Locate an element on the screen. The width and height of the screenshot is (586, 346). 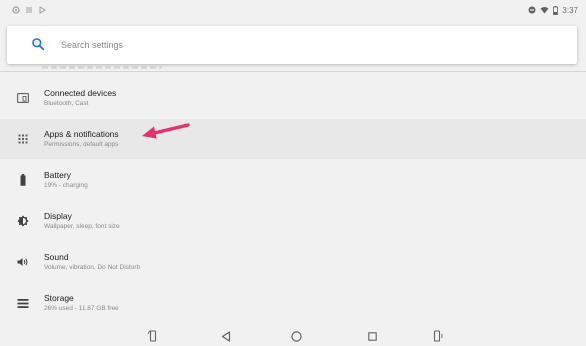
header-divider is located at coordinates (293, 71).